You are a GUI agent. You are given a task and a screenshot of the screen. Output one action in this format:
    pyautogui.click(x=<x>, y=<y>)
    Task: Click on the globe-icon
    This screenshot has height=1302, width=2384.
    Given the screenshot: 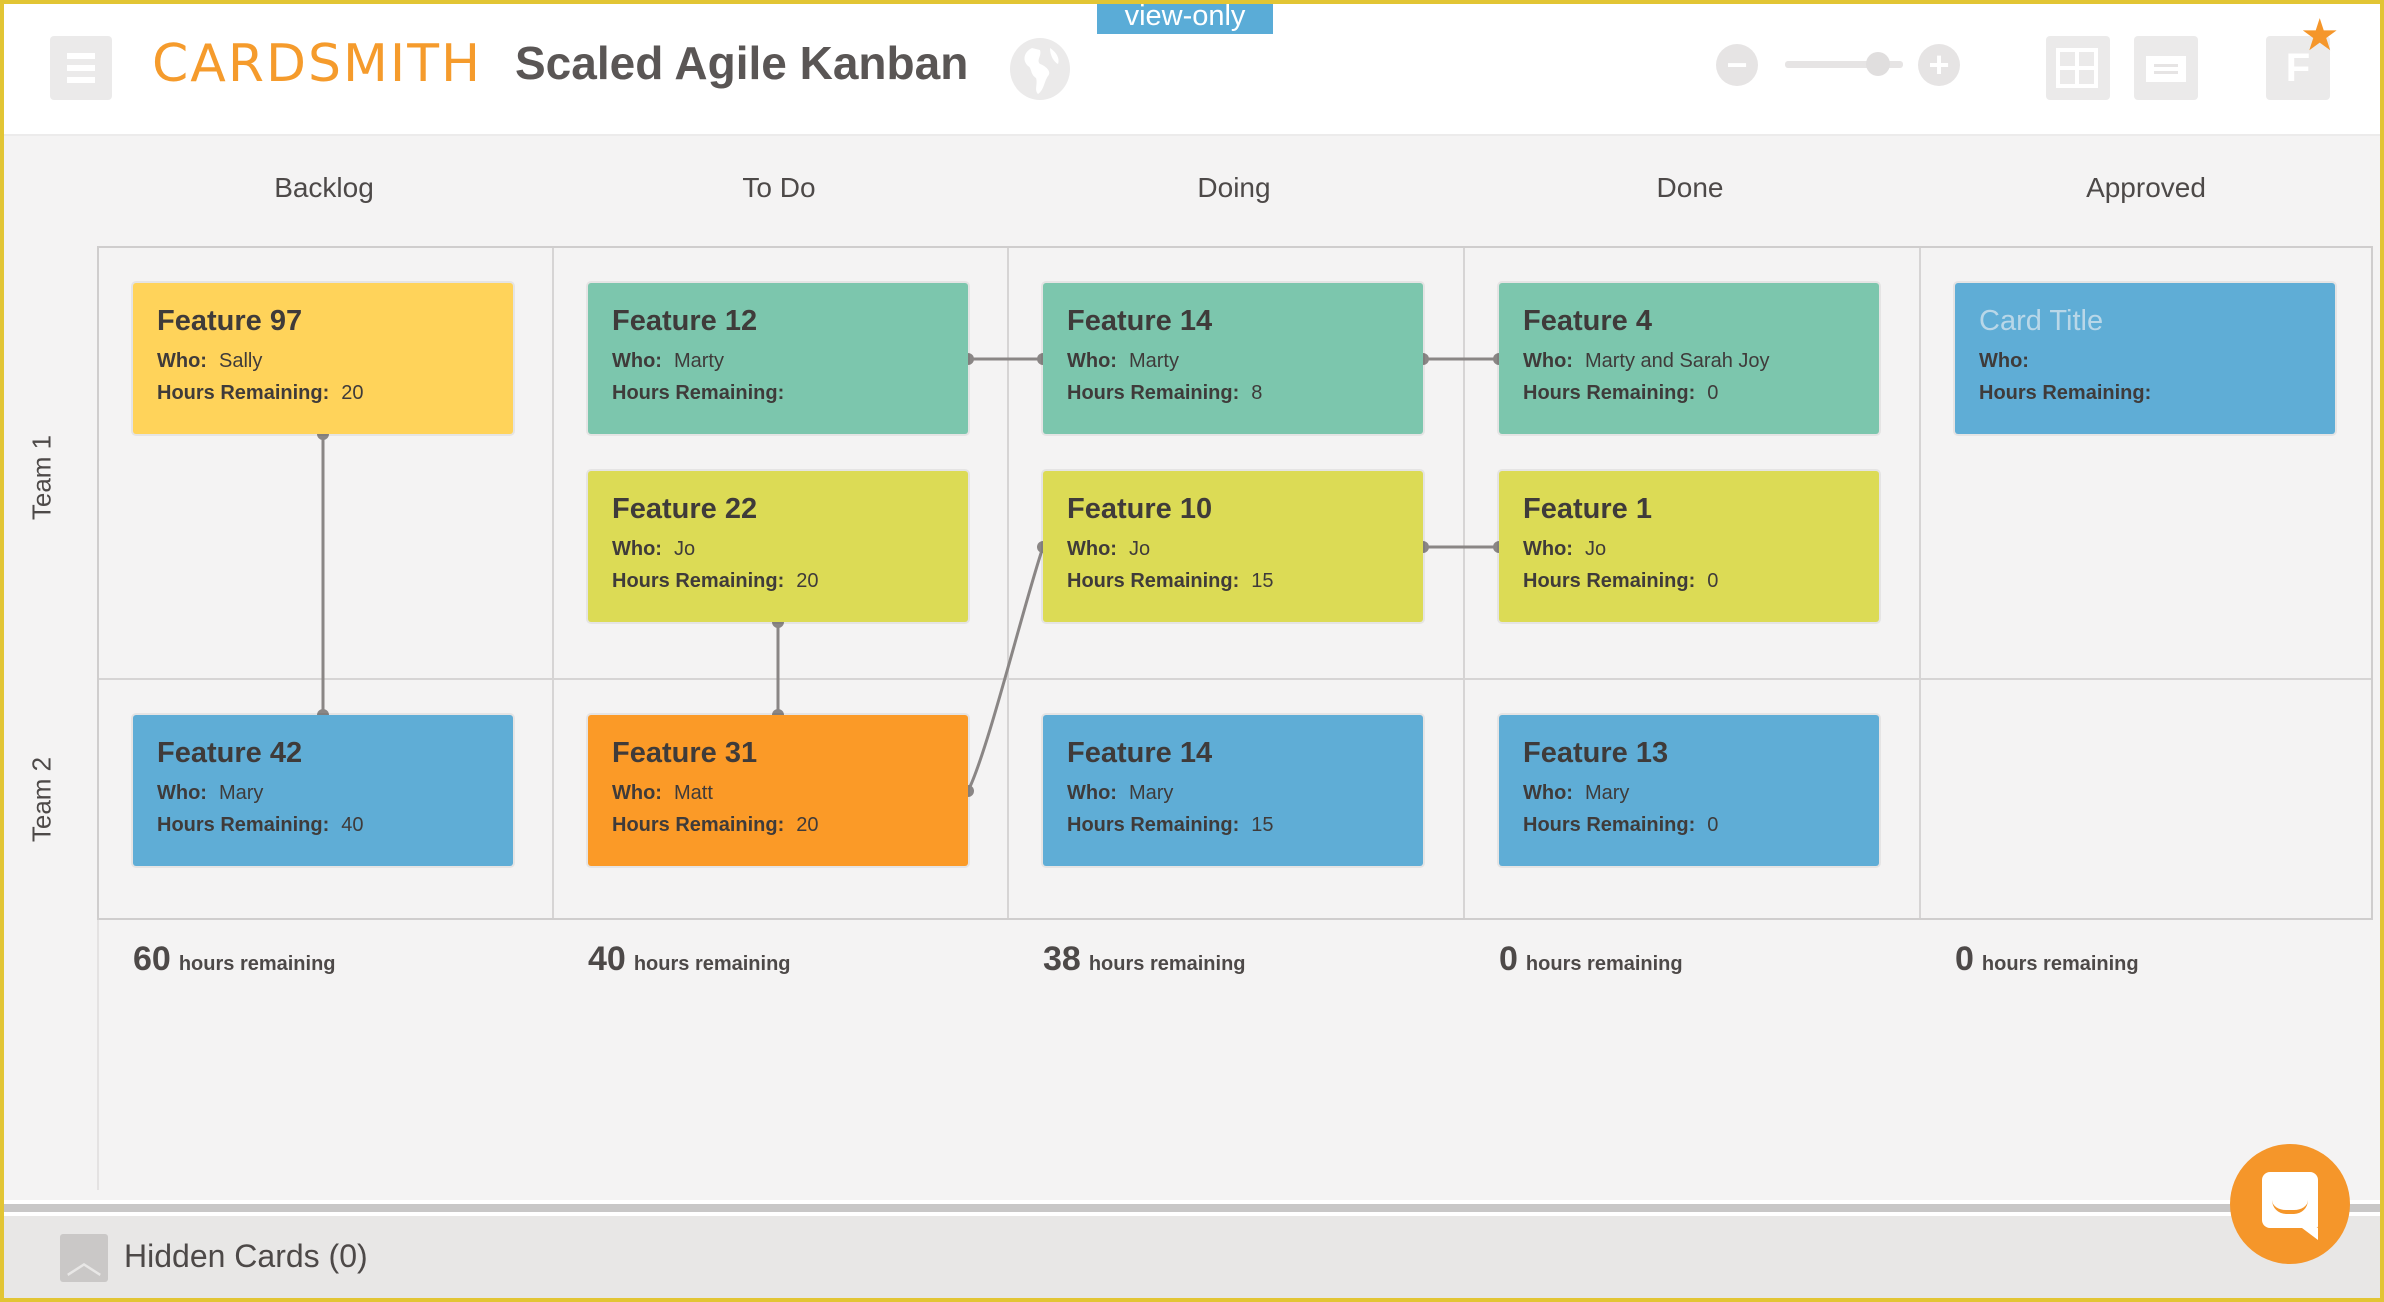 What is the action you would take?
    pyautogui.click(x=1040, y=69)
    